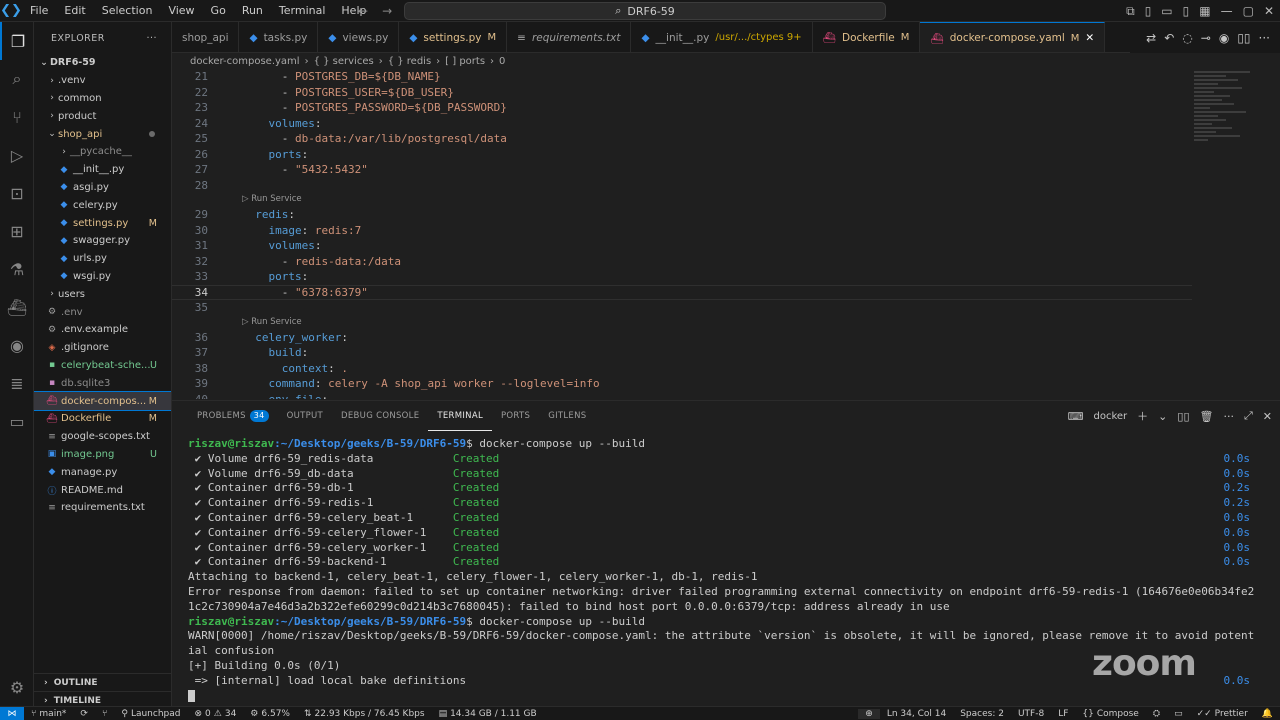  Describe the element at coordinates (102, 116) in the screenshot. I see `tree-item: › product` at that location.